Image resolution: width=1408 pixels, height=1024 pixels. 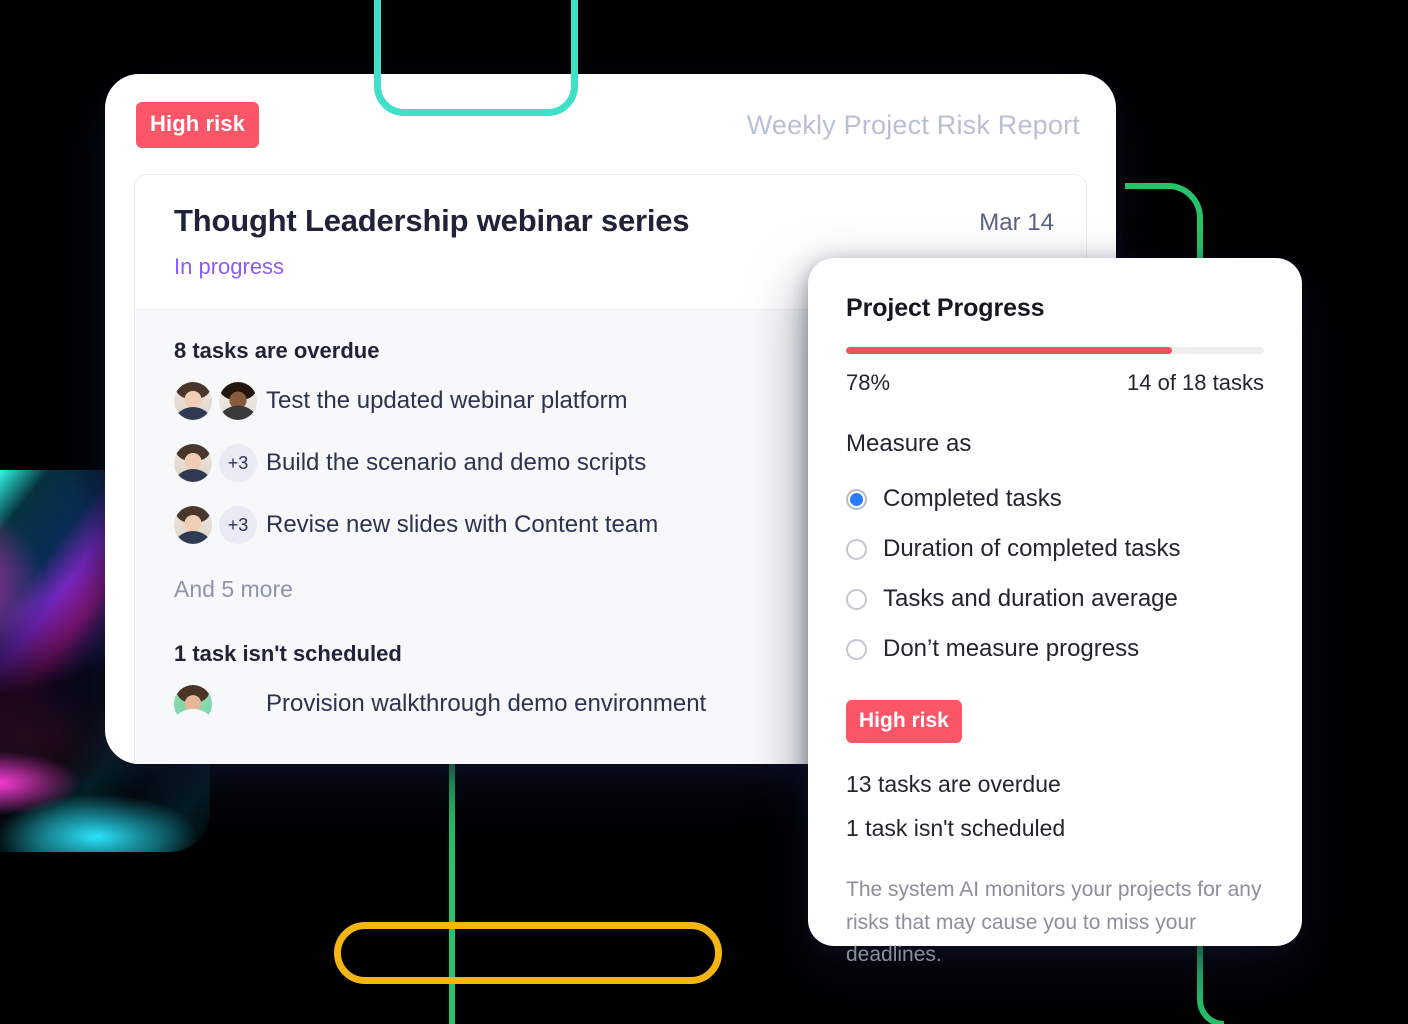 I want to click on radio-option-label: Don’t measure progress, so click(x=1011, y=648).